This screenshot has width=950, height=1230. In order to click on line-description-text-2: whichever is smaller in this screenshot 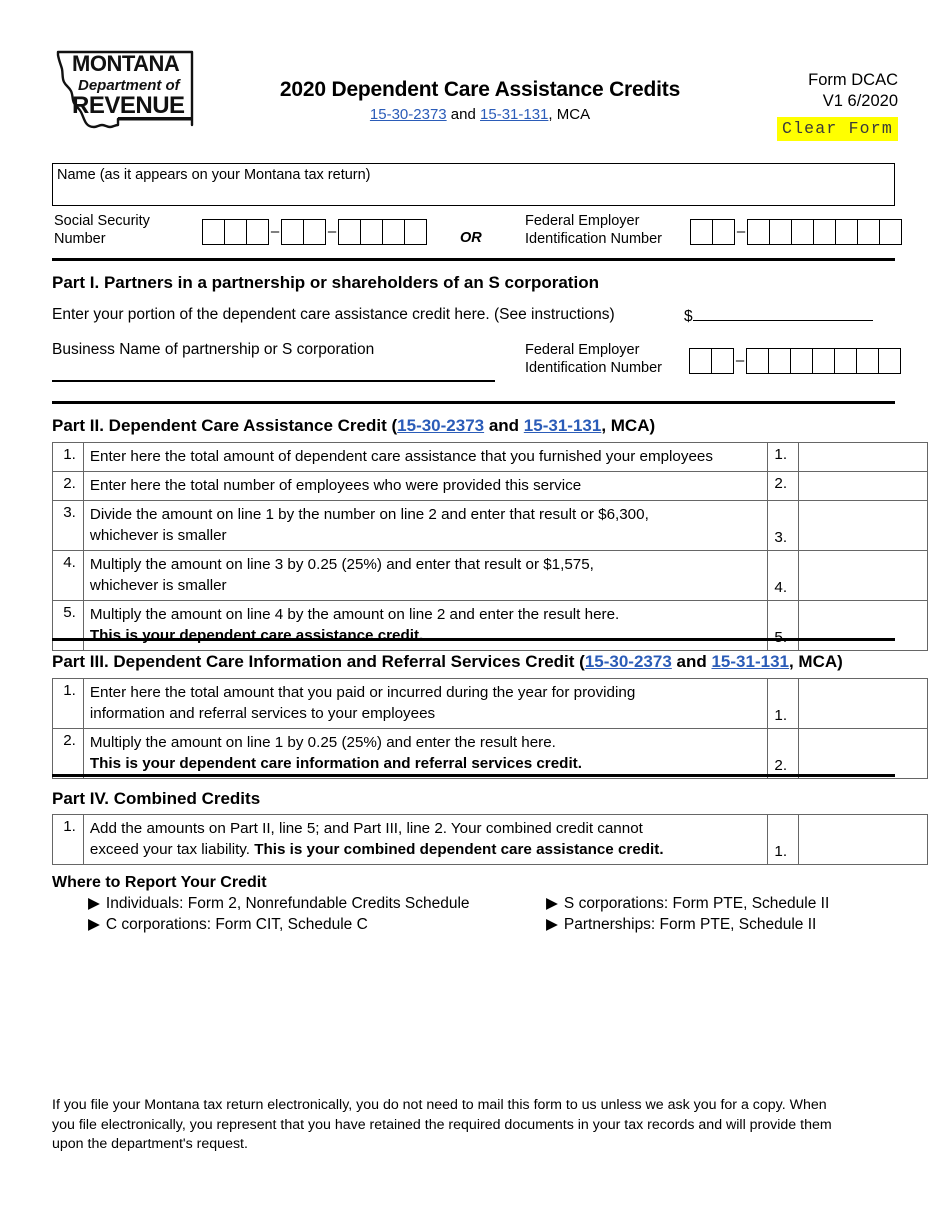, I will do `click(158, 585)`.